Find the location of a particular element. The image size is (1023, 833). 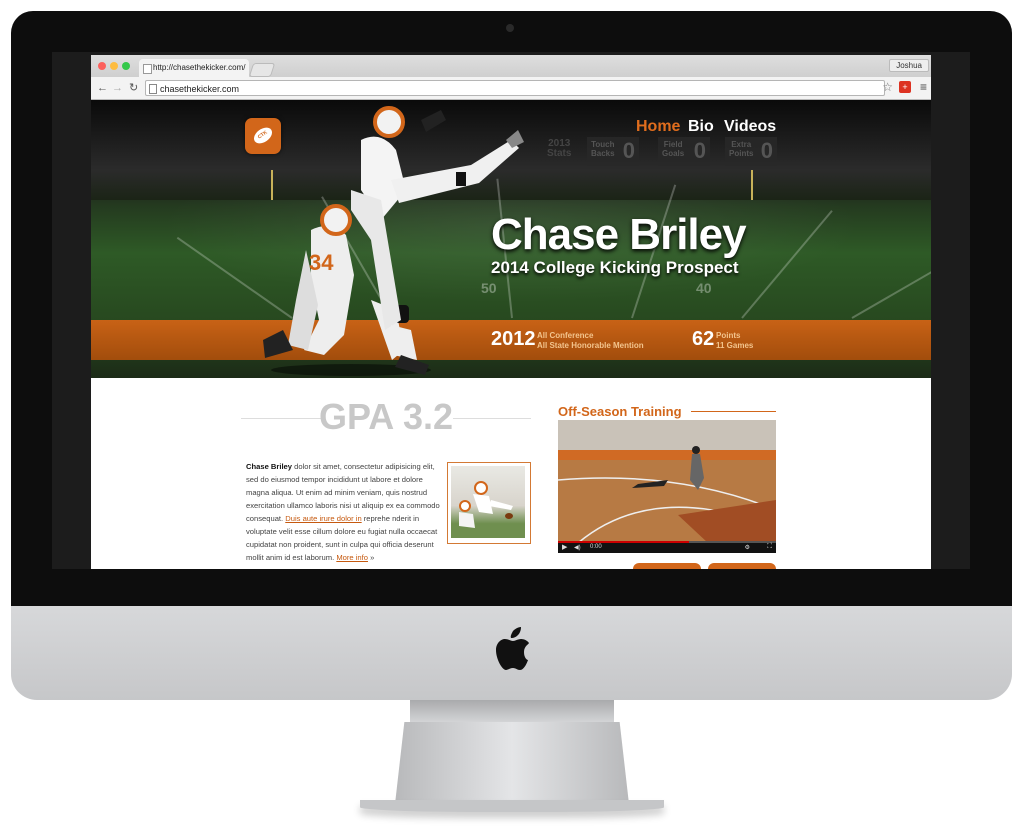

highlight-text: 11 Games is located at coordinates (735, 345).